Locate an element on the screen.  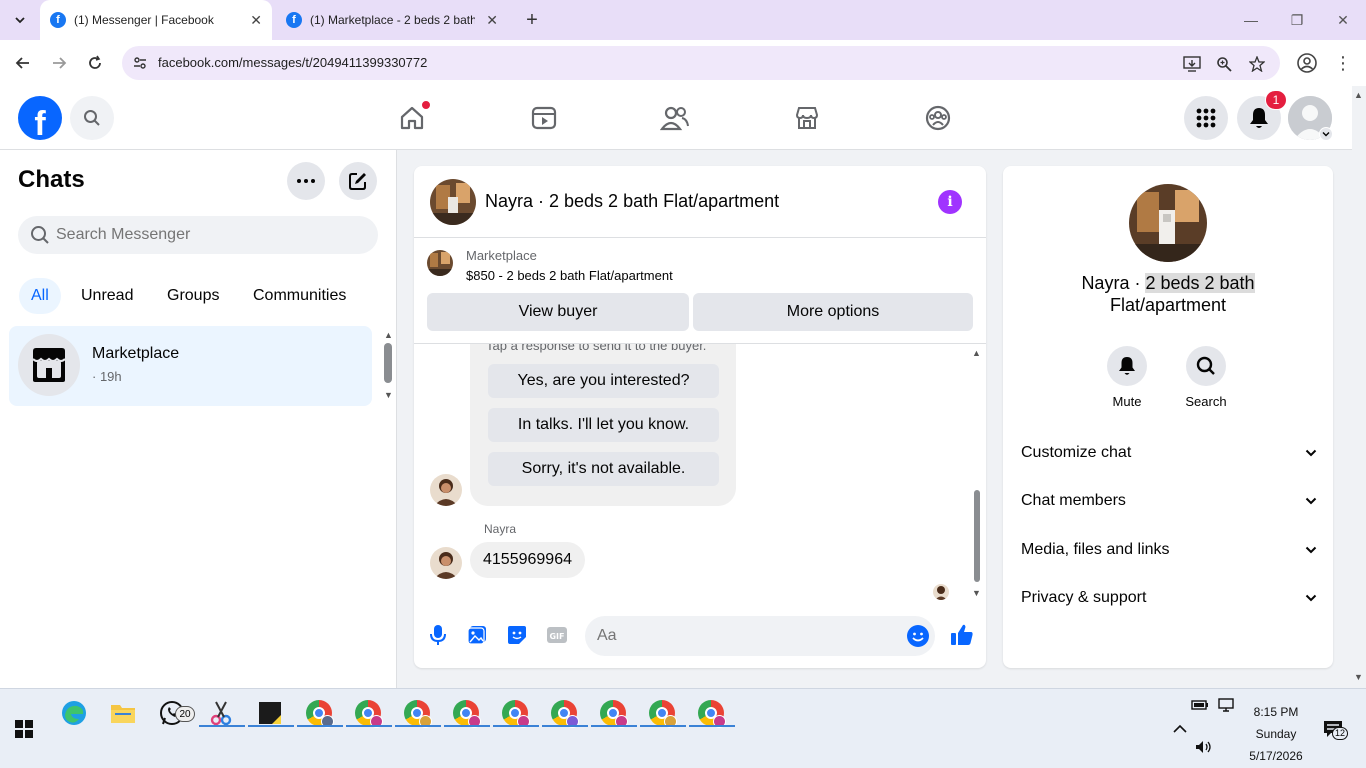
edge-browser-icon is located at coordinates (74, 713).